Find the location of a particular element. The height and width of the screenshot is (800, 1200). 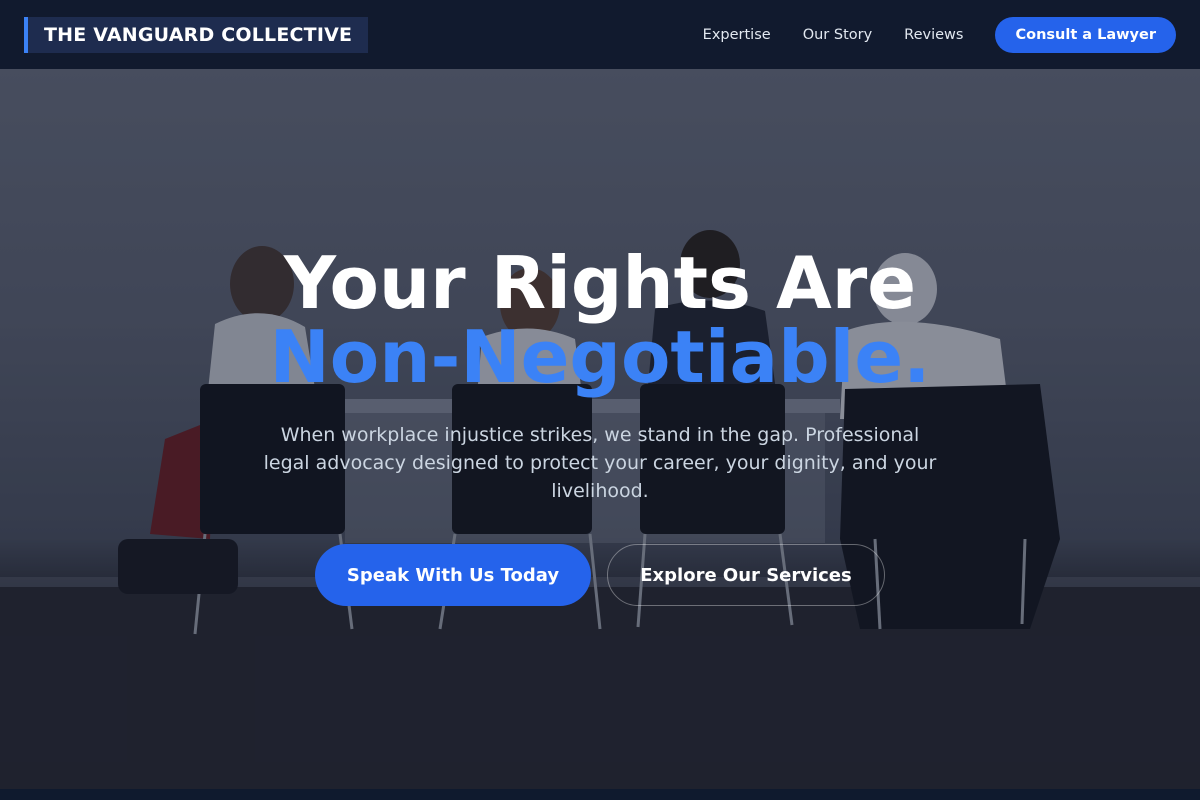

brand-logo: THE VANGUARD COLLECTIVE is located at coordinates (196, 34).